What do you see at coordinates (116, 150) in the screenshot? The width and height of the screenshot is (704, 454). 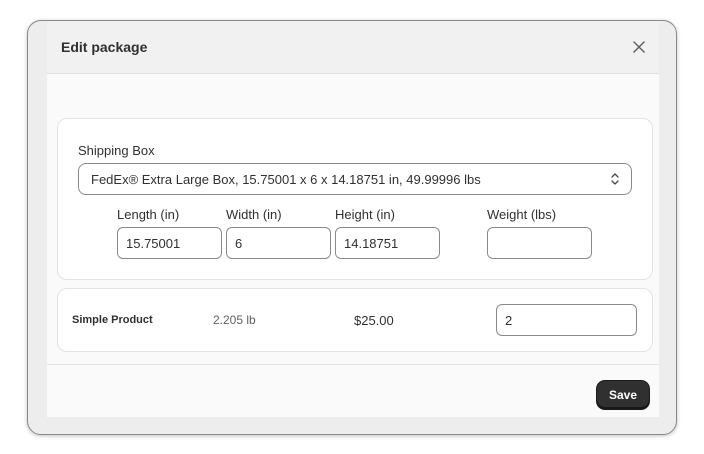 I see `shipping-box-label: Shipping Box` at bounding box center [116, 150].